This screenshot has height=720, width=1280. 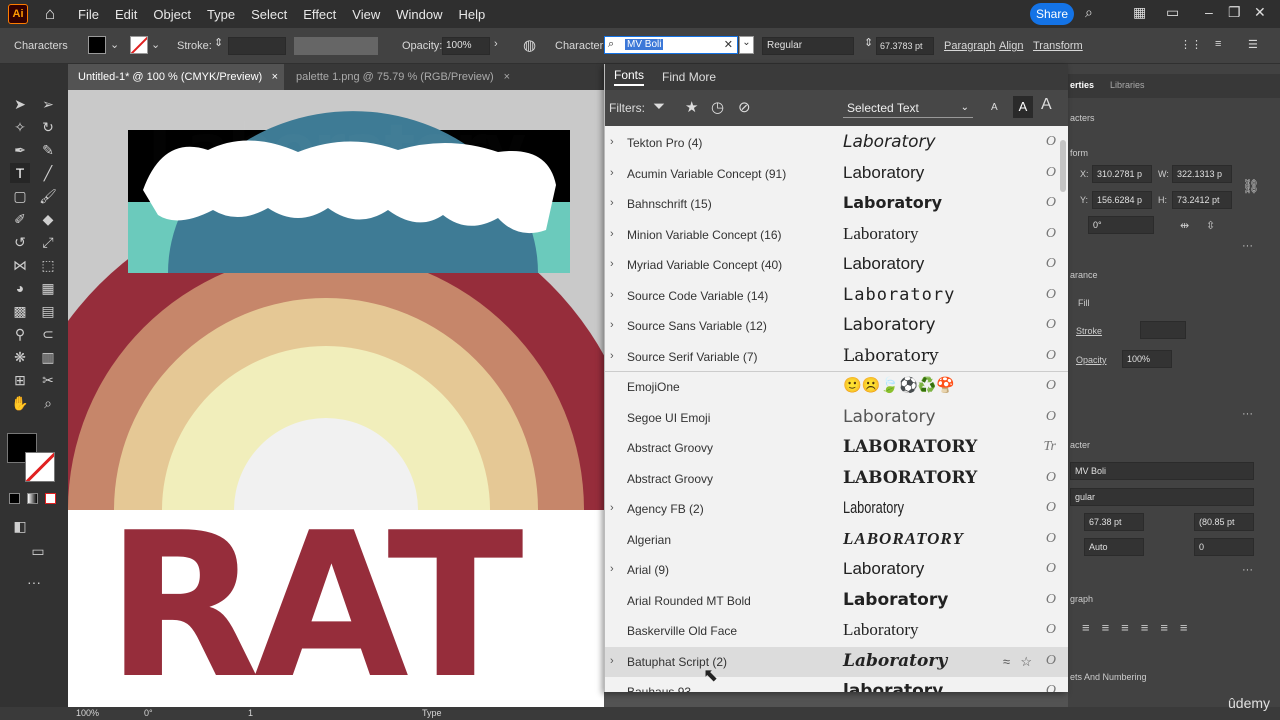 What do you see at coordinates (1172, 12) in the screenshot?
I see `workspace-icon: ▭` at bounding box center [1172, 12].